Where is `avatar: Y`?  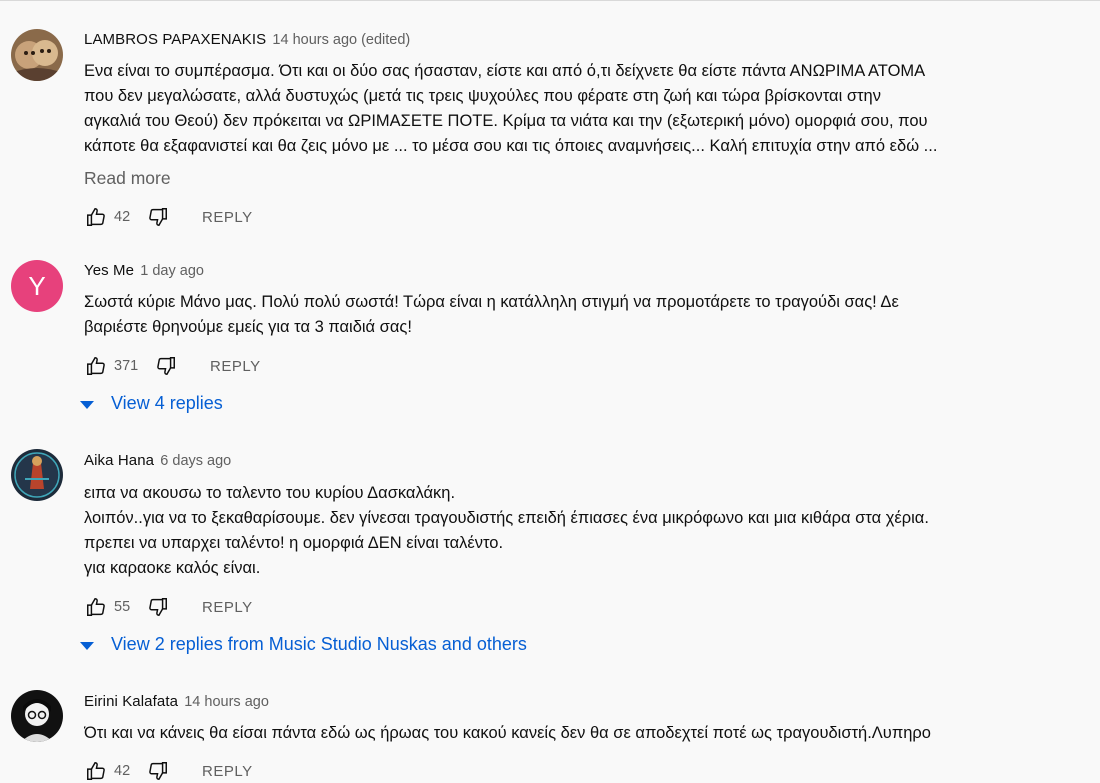 avatar: Y is located at coordinates (37, 286).